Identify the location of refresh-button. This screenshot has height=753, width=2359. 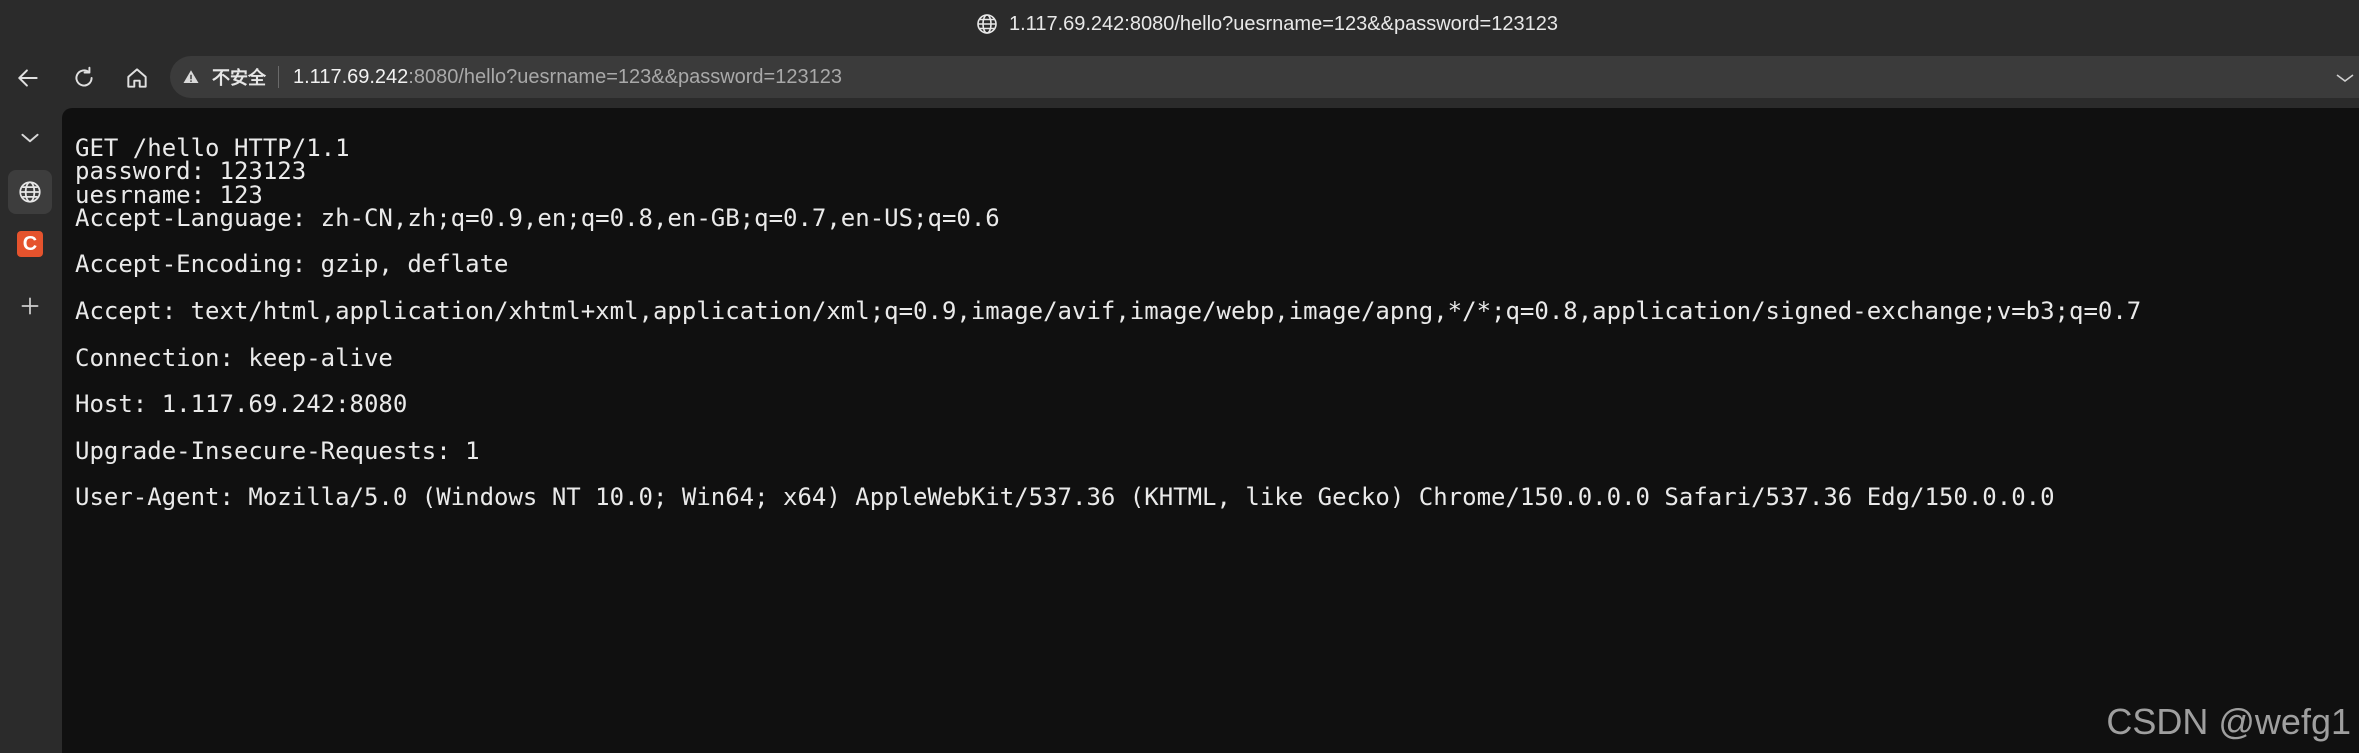
(84, 78).